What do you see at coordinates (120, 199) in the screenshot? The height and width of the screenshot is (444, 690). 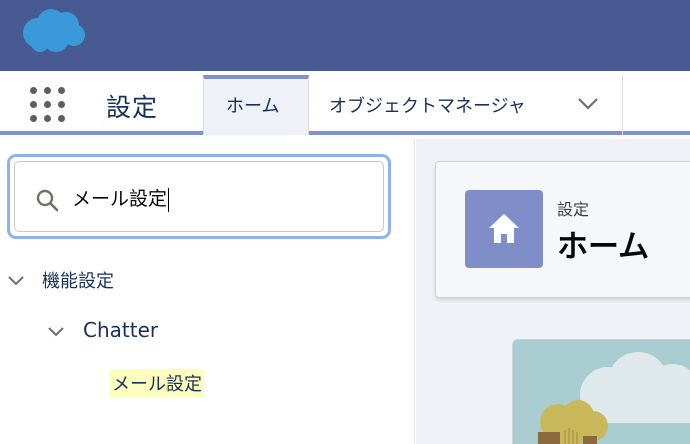 I see `quick-find-value: メール設定` at bounding box center [120, 199].